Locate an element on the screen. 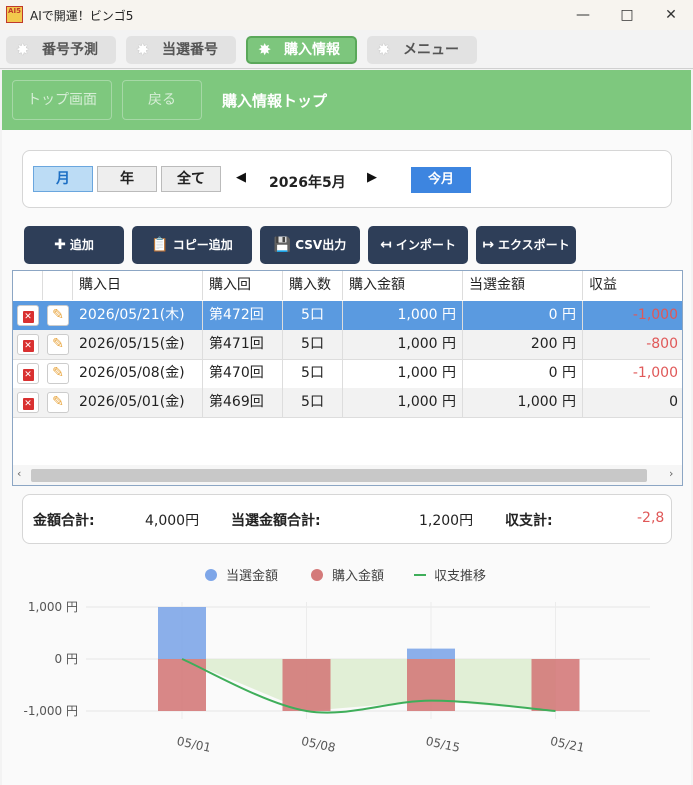 The height and width of the screenshot is (785, 693). legend-label: 当選金額 is located at coordinates (252, 576).